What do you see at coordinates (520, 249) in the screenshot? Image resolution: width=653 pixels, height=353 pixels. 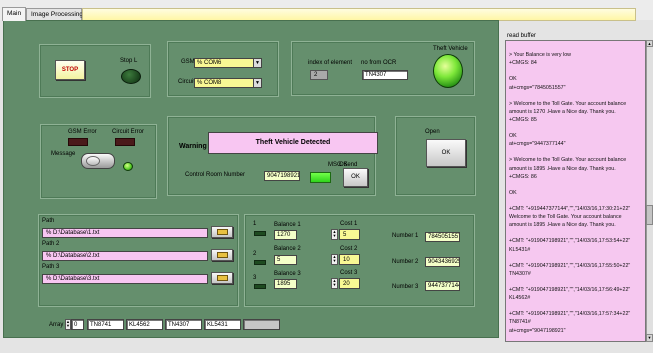 I see `read-buffer-line: KL5431#` at bounding box center [520, 249].